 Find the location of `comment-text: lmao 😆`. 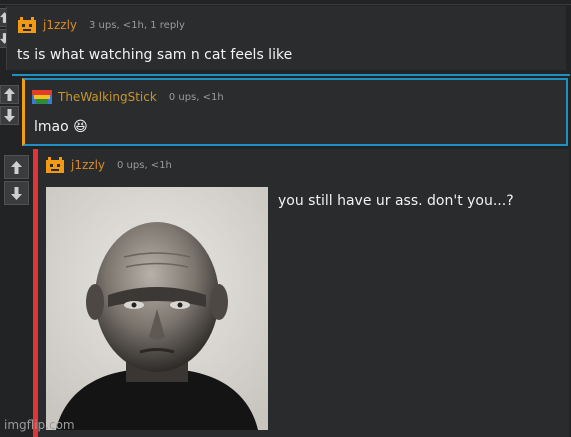

comment-text: lmao 😆 is located at coordinates (61, 127).